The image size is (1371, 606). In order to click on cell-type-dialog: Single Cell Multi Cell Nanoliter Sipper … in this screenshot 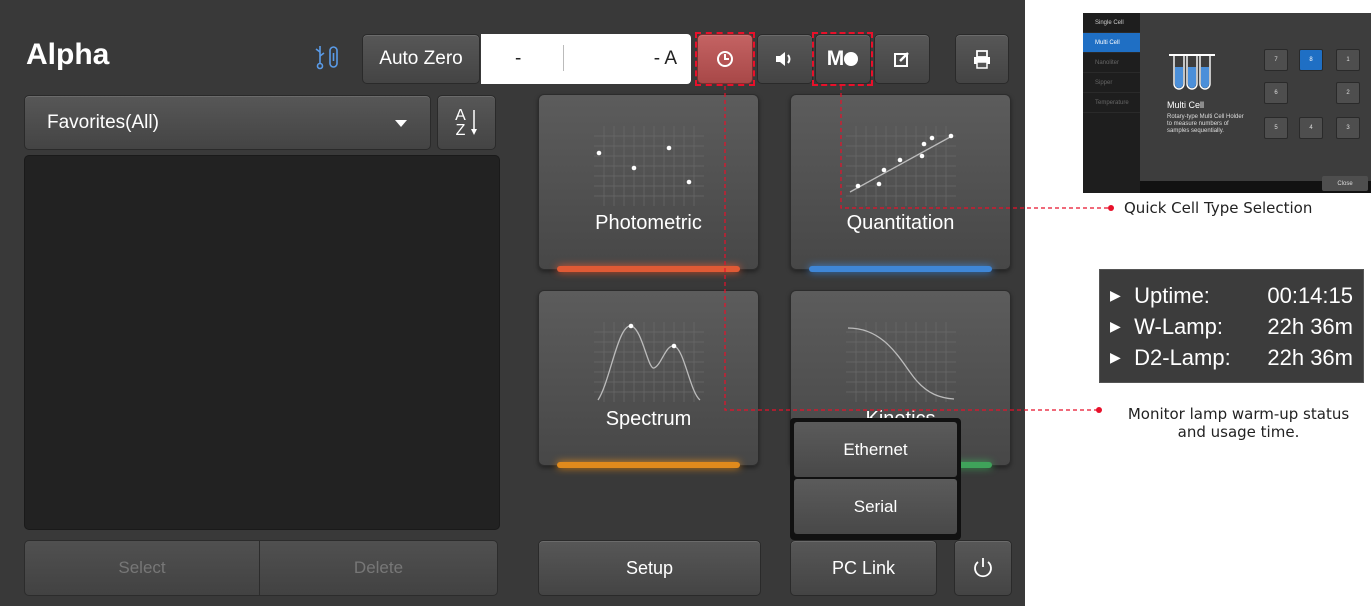, I will do `click(1227, 103)`.